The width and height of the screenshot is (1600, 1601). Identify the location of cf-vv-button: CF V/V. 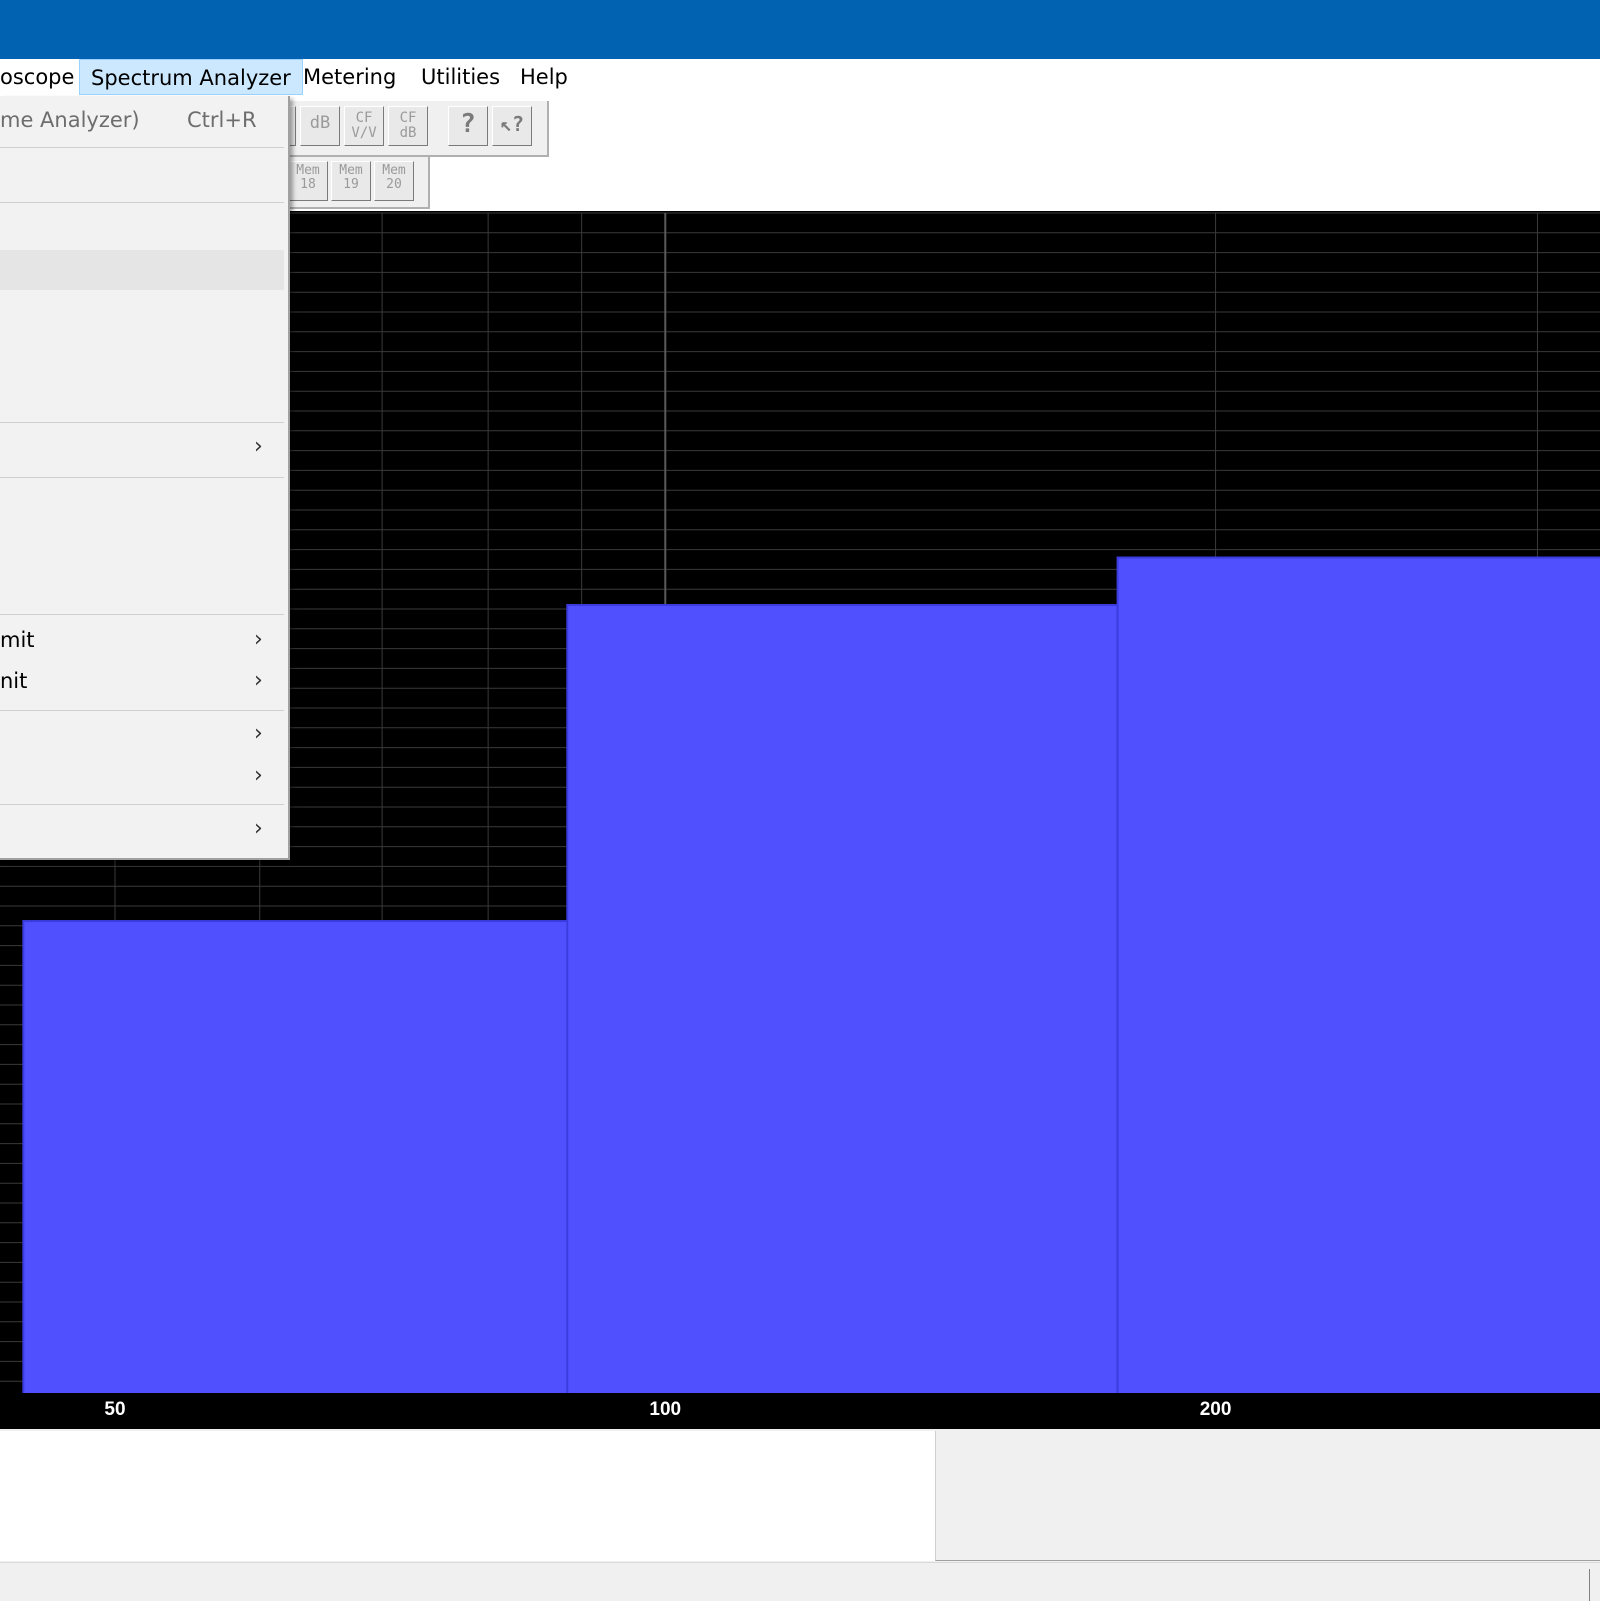
(364, 126).